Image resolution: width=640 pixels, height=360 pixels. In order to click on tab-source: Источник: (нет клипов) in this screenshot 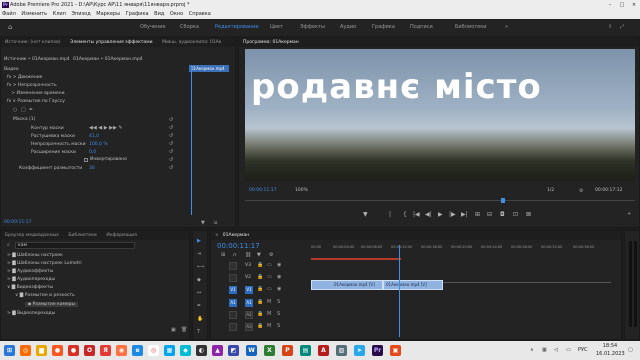, I will do `click(33, 42)`.